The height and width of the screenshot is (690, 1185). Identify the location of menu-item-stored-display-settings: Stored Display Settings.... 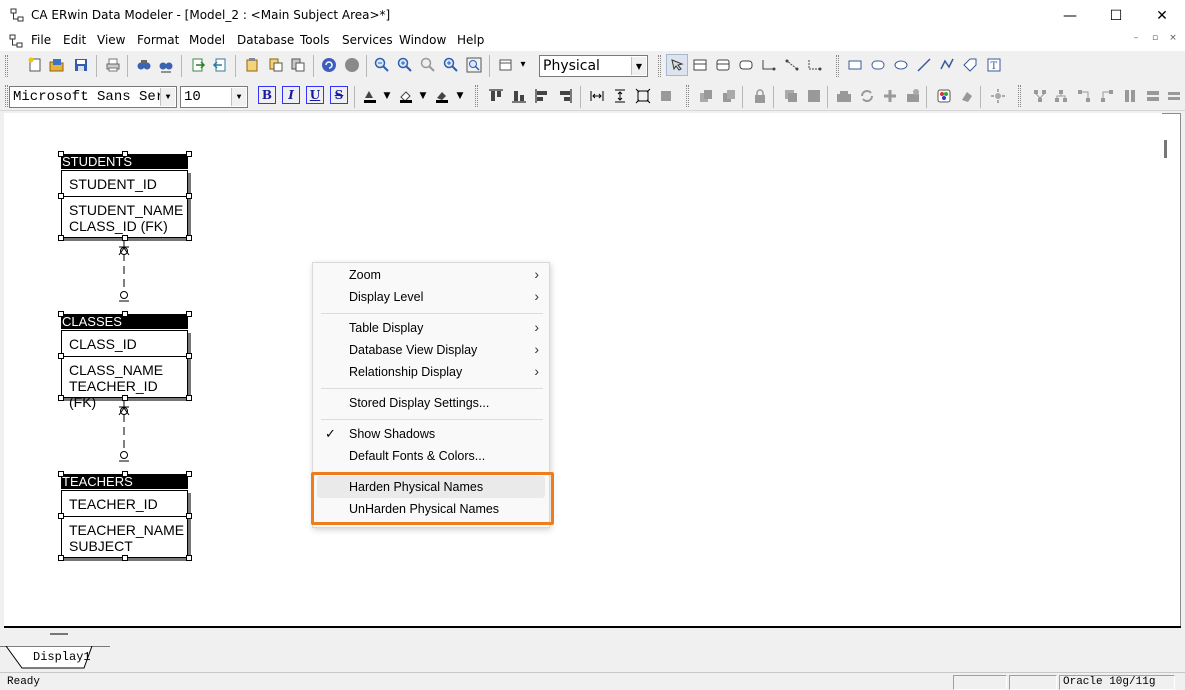
(431, 403).